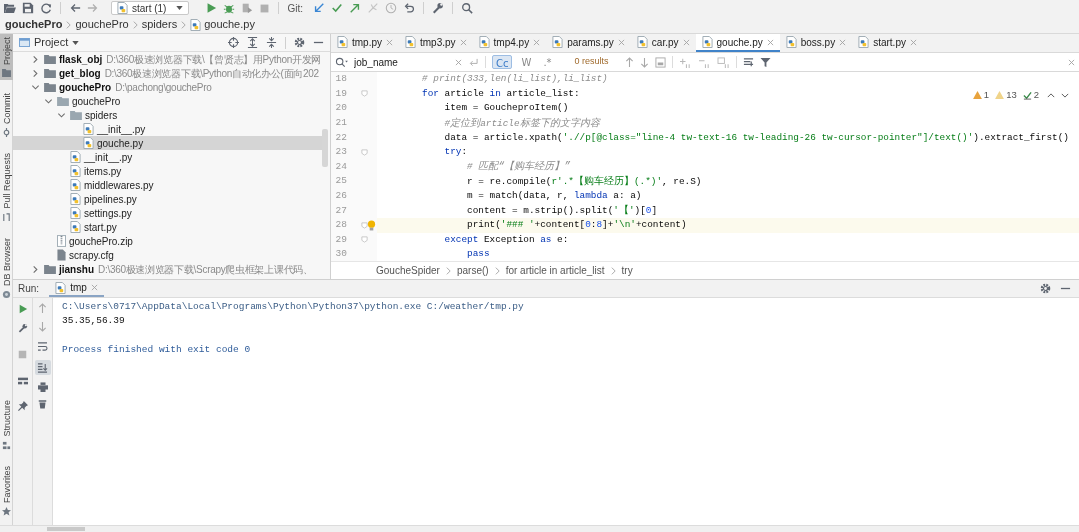 The width and height of the screenshot is (1079, 532). I want to click on search-icon, so click(467, 8).